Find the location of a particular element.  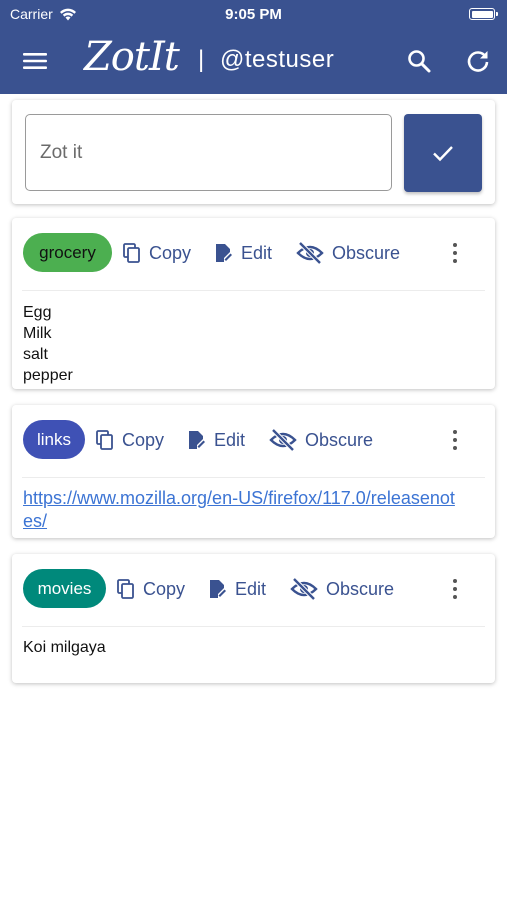

note-line: Milk is located at coordinates (37, 333).